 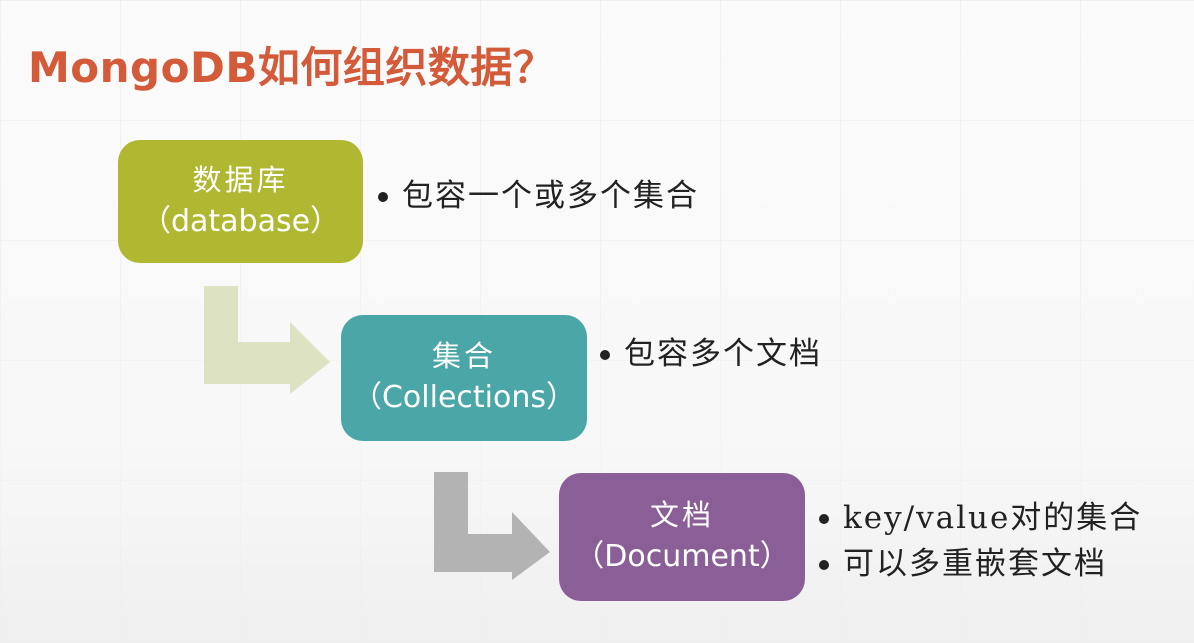 I want to click on database-label-en: （database）, so click(x=240, y=221).